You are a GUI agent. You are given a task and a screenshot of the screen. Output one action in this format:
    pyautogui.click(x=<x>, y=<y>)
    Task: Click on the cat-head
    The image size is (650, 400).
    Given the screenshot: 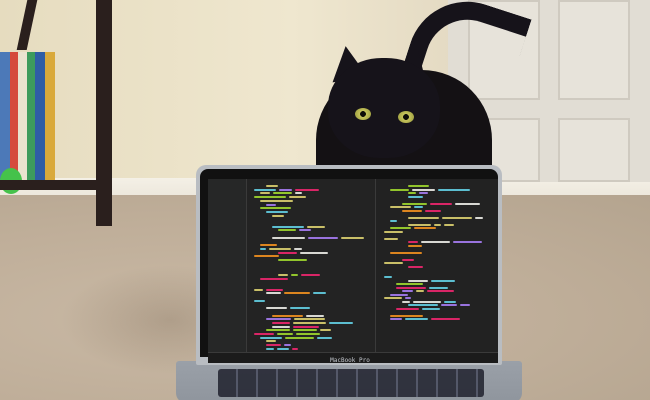 What is the action you would take?
    pyautogui.click(x=384, y=108)
    